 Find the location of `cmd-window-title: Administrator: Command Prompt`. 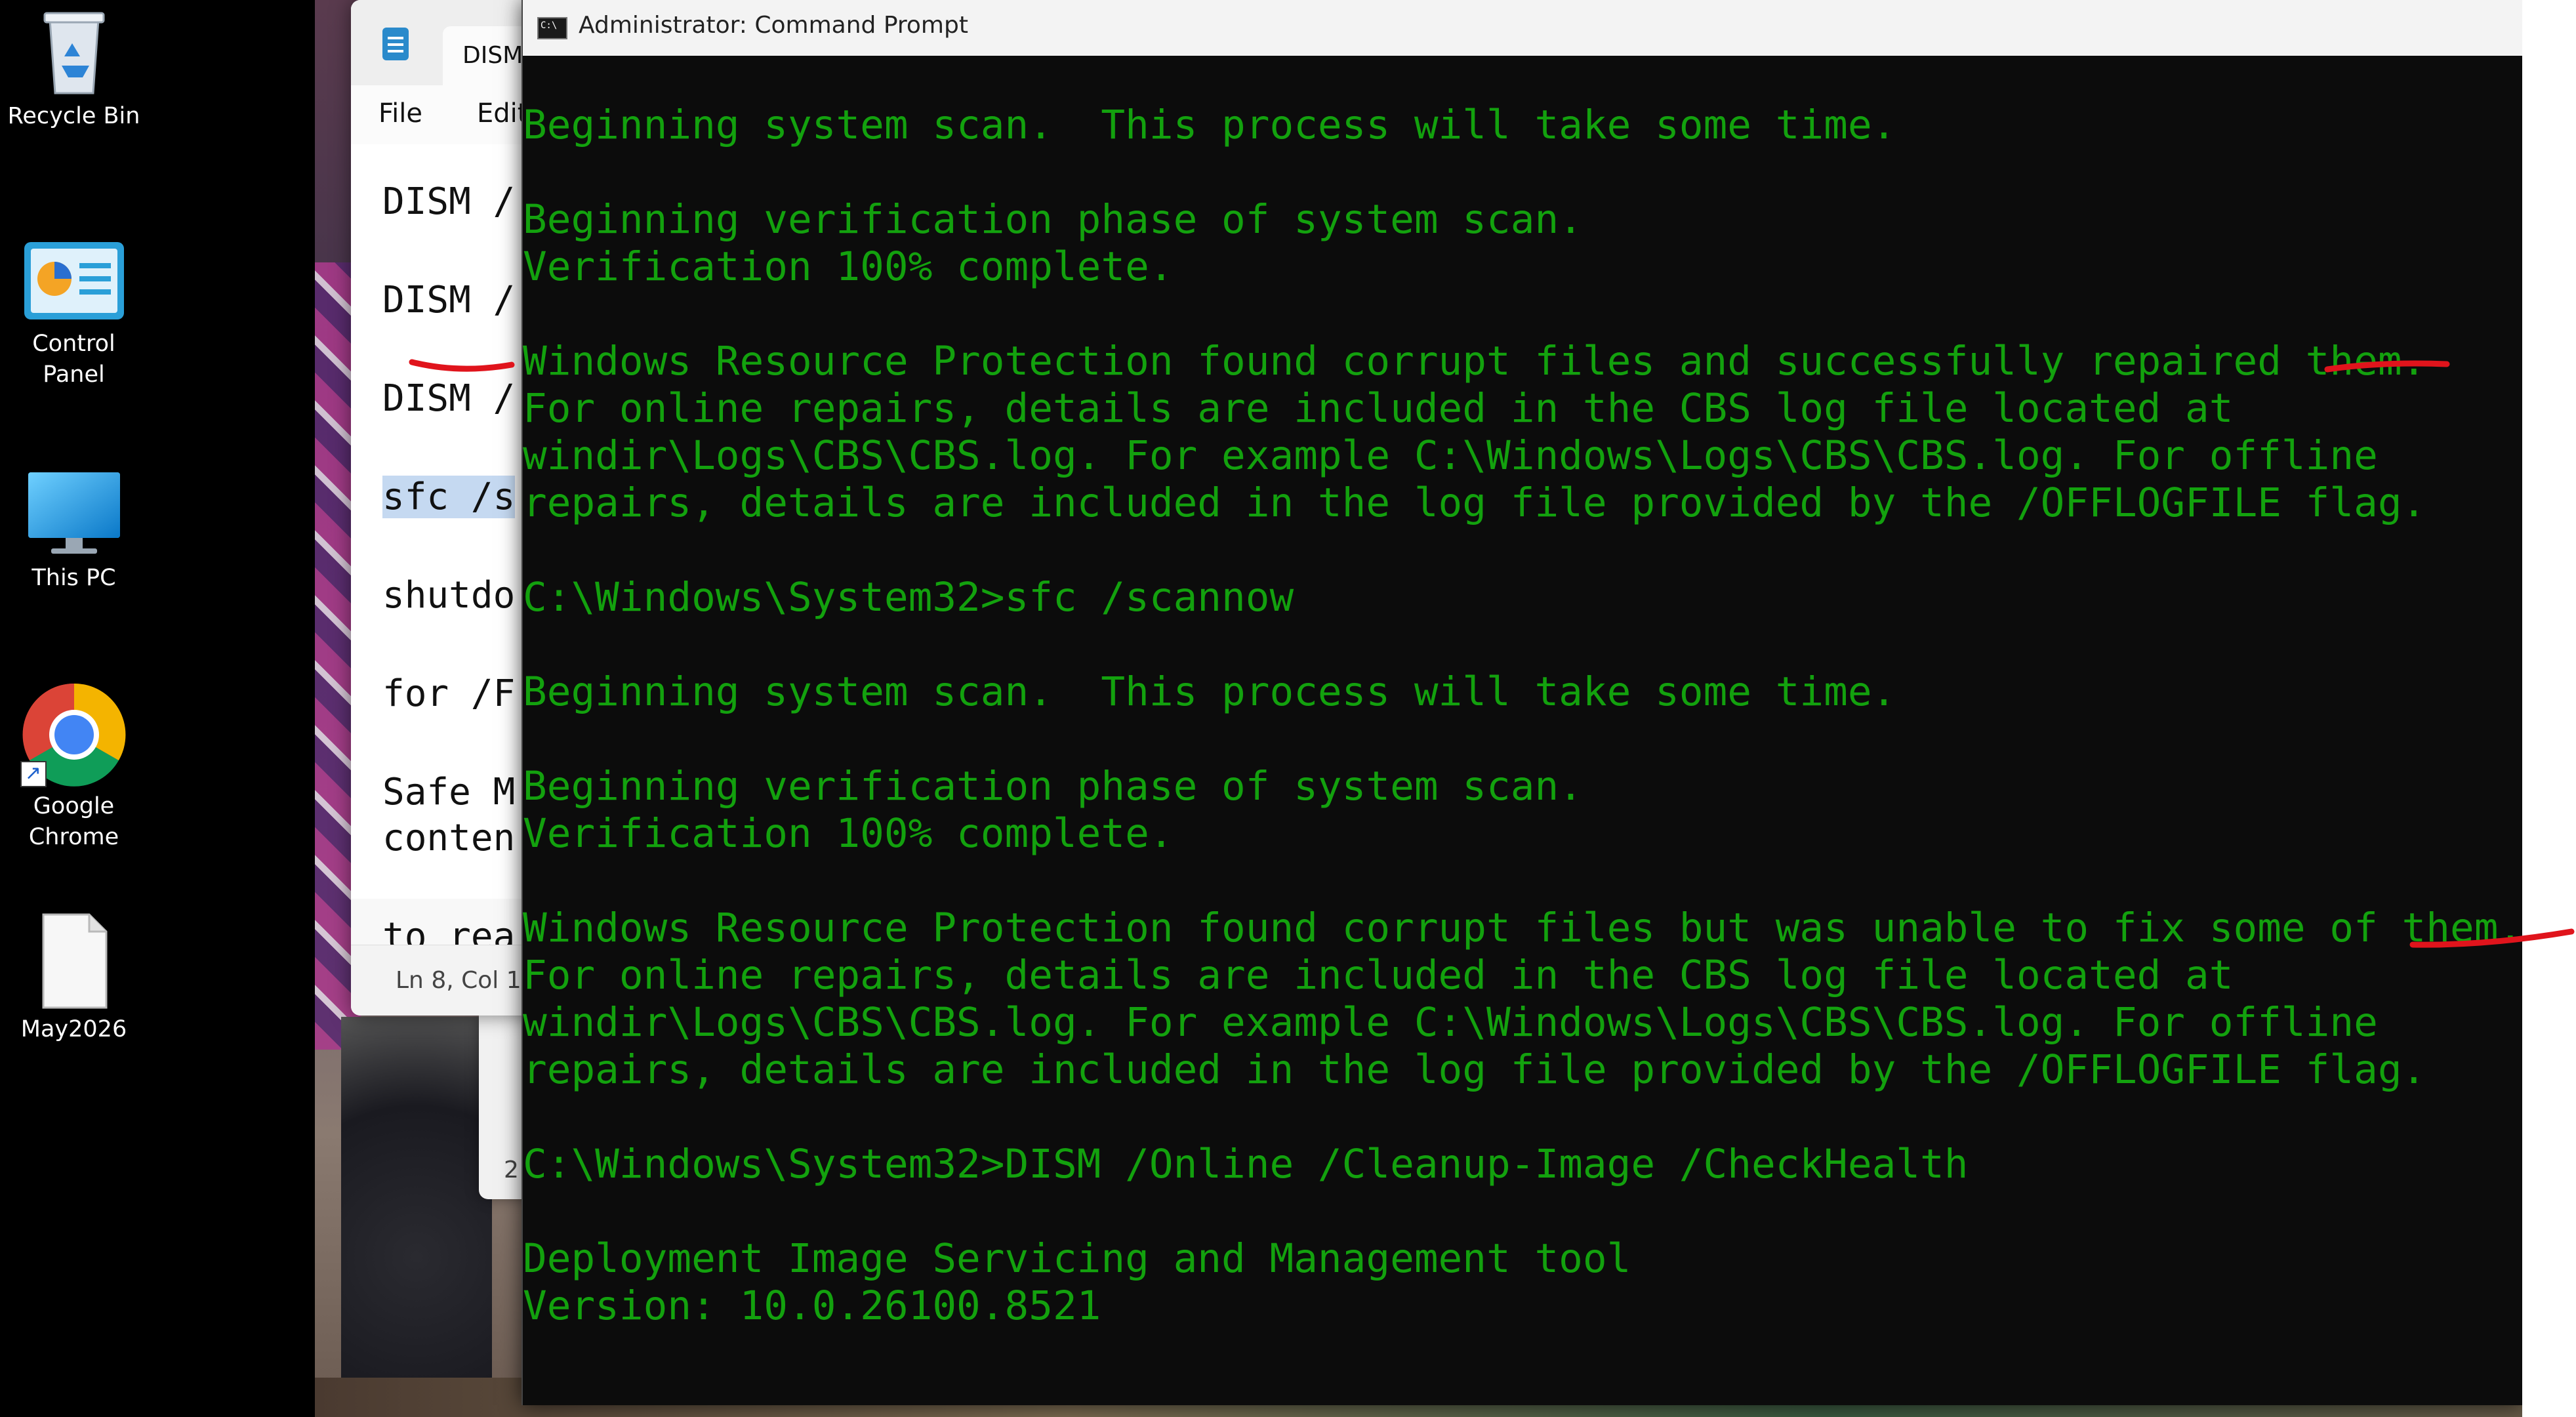

cmd-window-title: Administrator: Command Prompt is located at coordinates (773, 26).